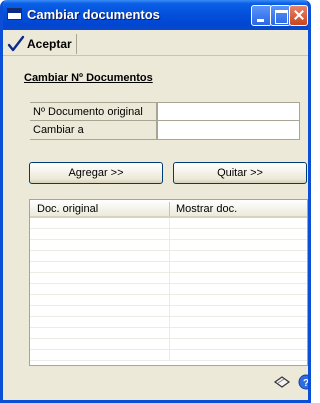 The image size is (320, 403). Describe the element at coordinates (93, 14) in the screenshot. I see `window-title: Cambiar documentos` at that location.